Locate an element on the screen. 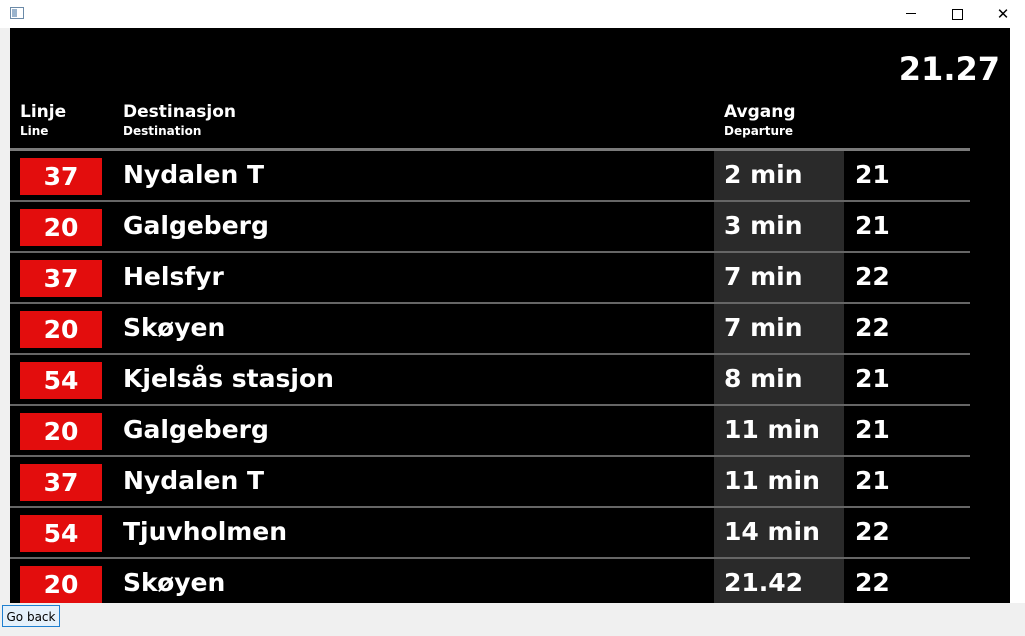  departure-time: 3 min is located at coordinates (763, 225).